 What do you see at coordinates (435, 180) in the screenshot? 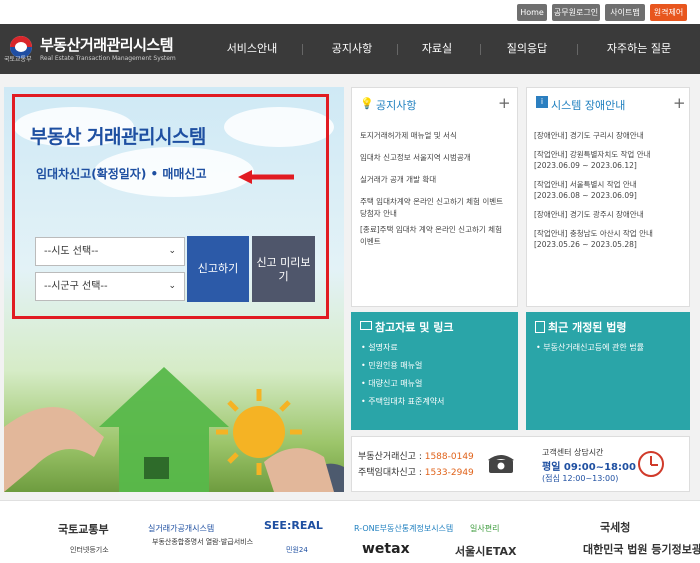
I see `list-item: 실거래가 공개 개발 확대` at bounding box center [435, 180].